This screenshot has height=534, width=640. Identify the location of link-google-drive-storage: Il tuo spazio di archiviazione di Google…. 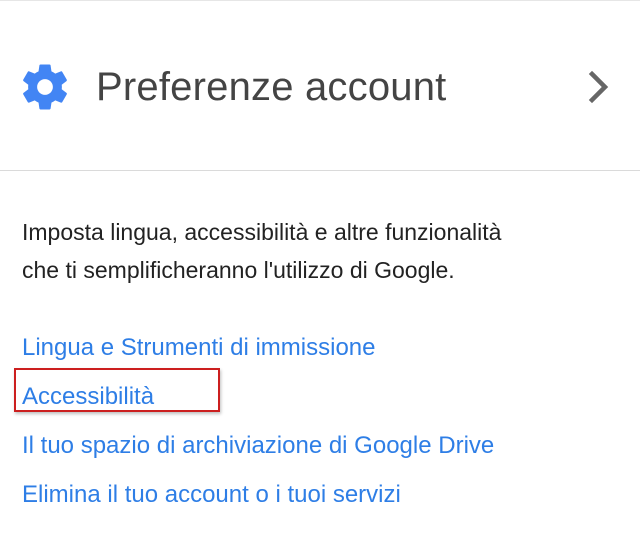
(322, 445).